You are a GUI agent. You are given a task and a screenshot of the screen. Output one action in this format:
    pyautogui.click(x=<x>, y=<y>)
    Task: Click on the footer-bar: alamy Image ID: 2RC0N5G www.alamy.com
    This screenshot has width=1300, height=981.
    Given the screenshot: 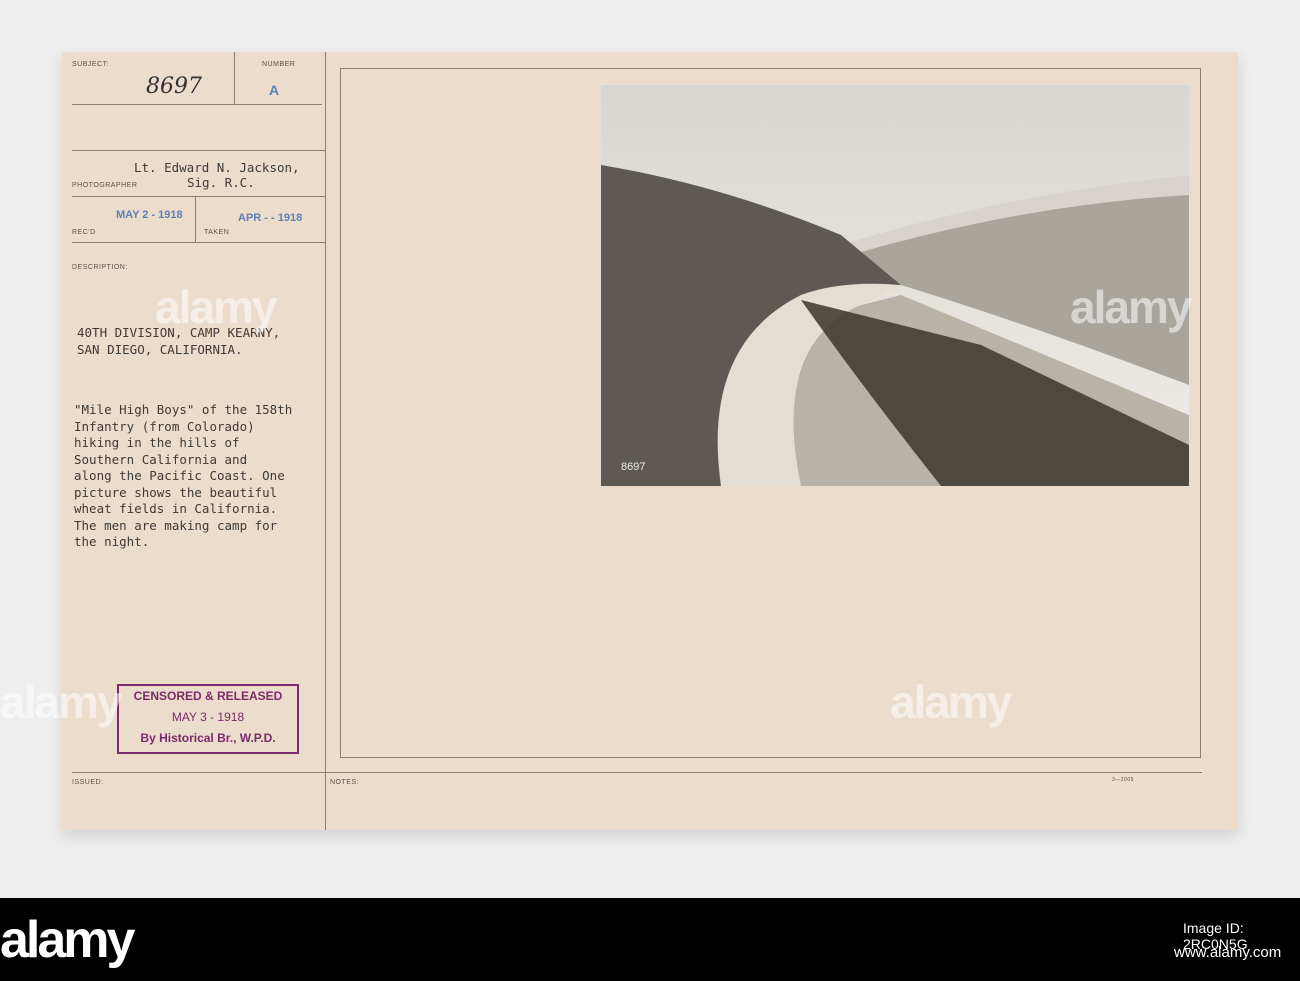 What is the action you would take?
    pyautogui.click(x=650, y=939)
    